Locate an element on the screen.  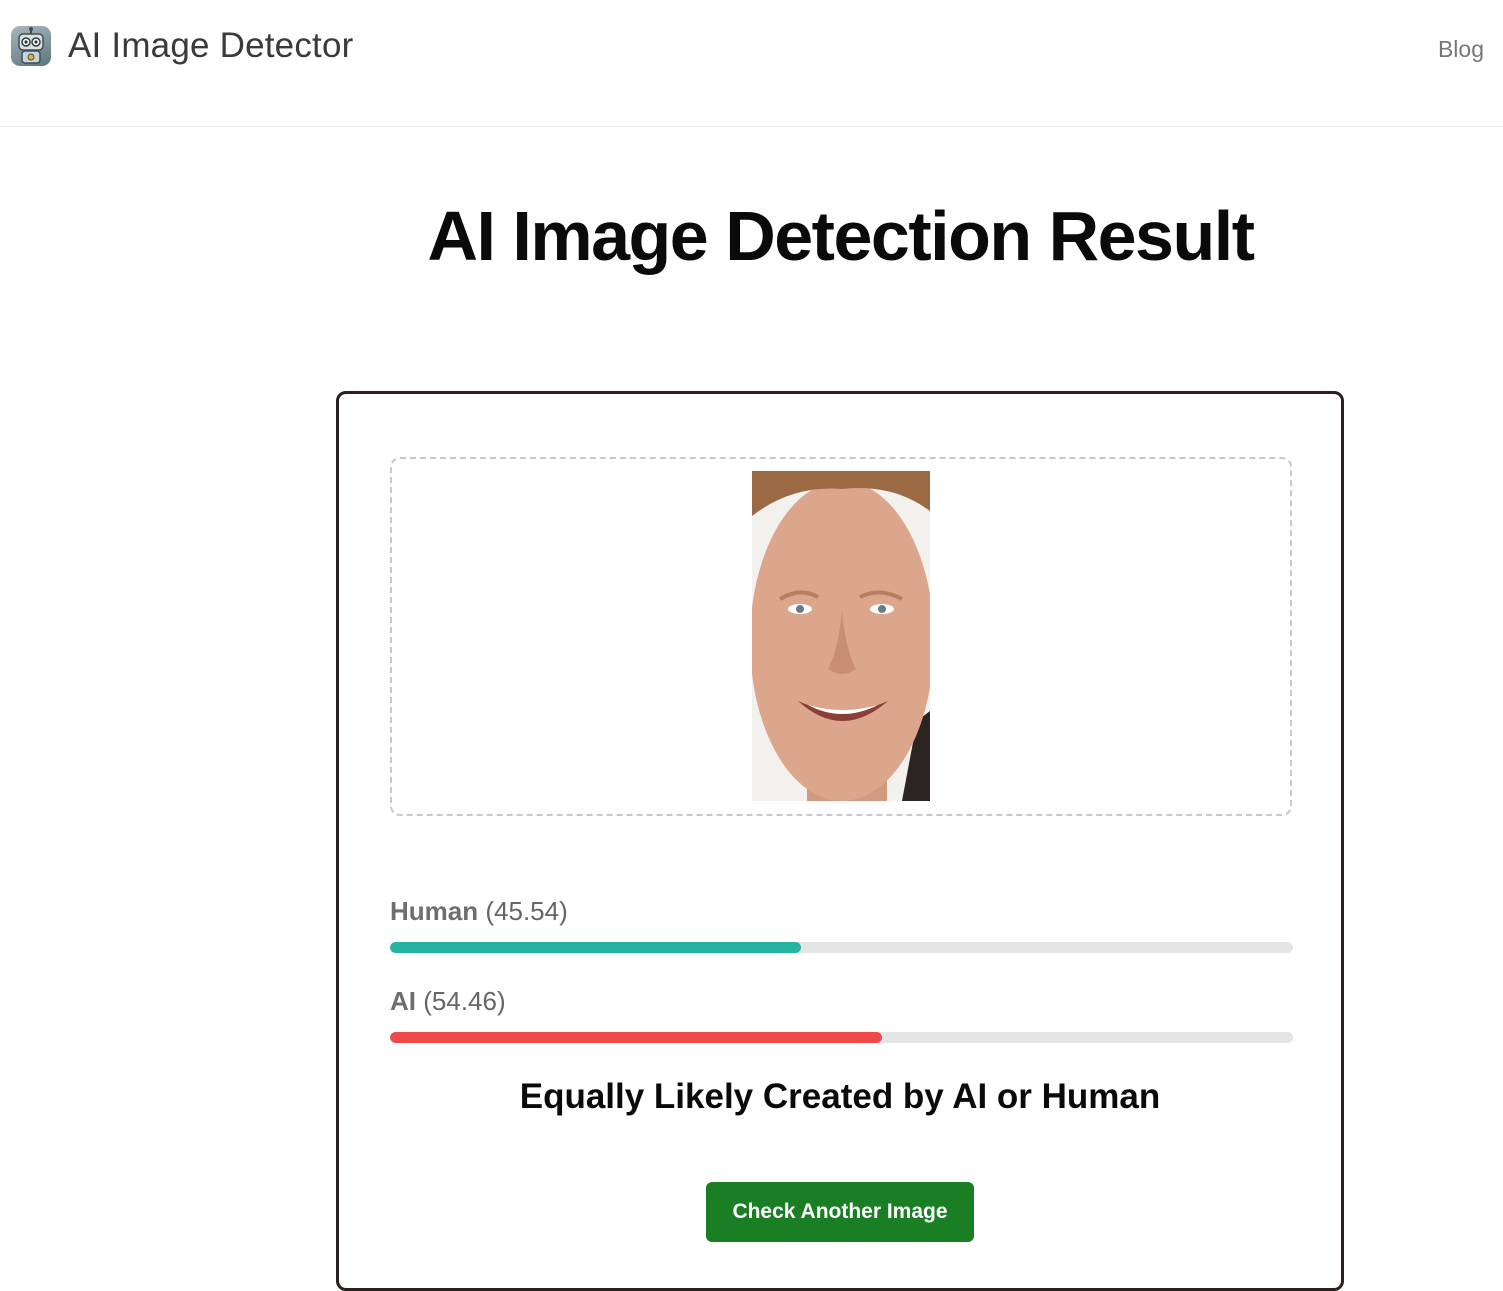
ai-score-bar is located at coordinates (841, 1037).